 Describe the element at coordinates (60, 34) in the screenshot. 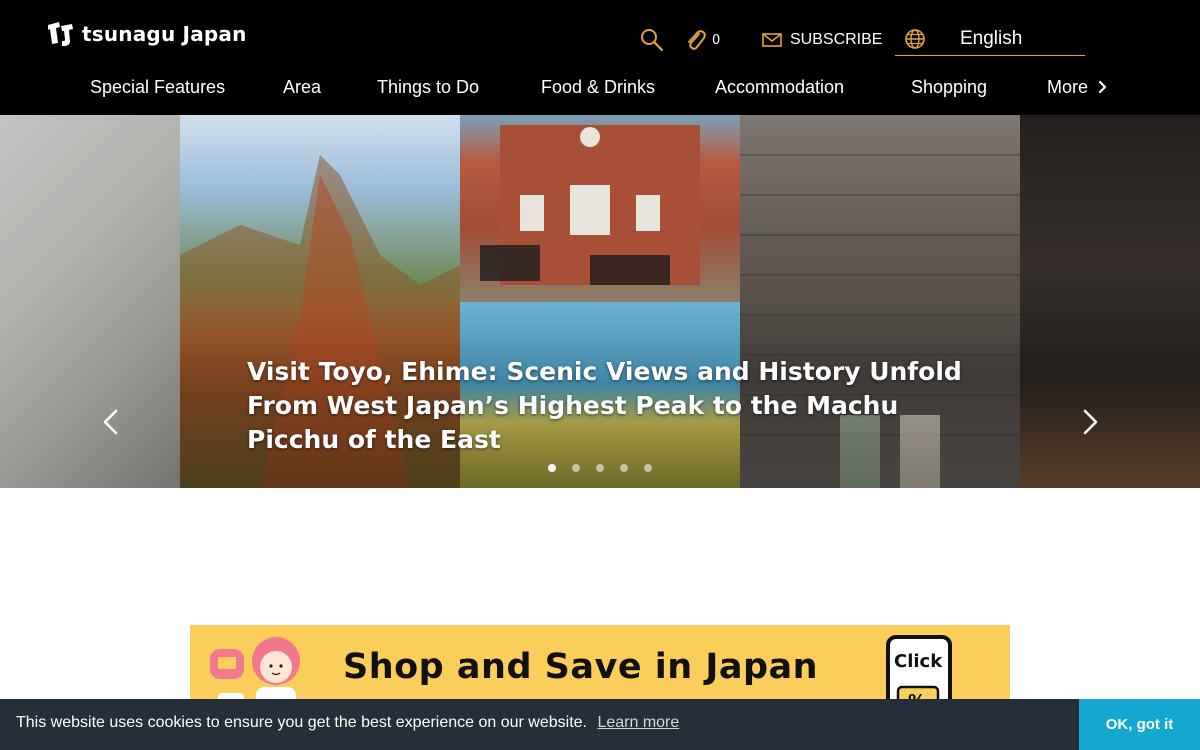

I see `logo-icon` at that location.